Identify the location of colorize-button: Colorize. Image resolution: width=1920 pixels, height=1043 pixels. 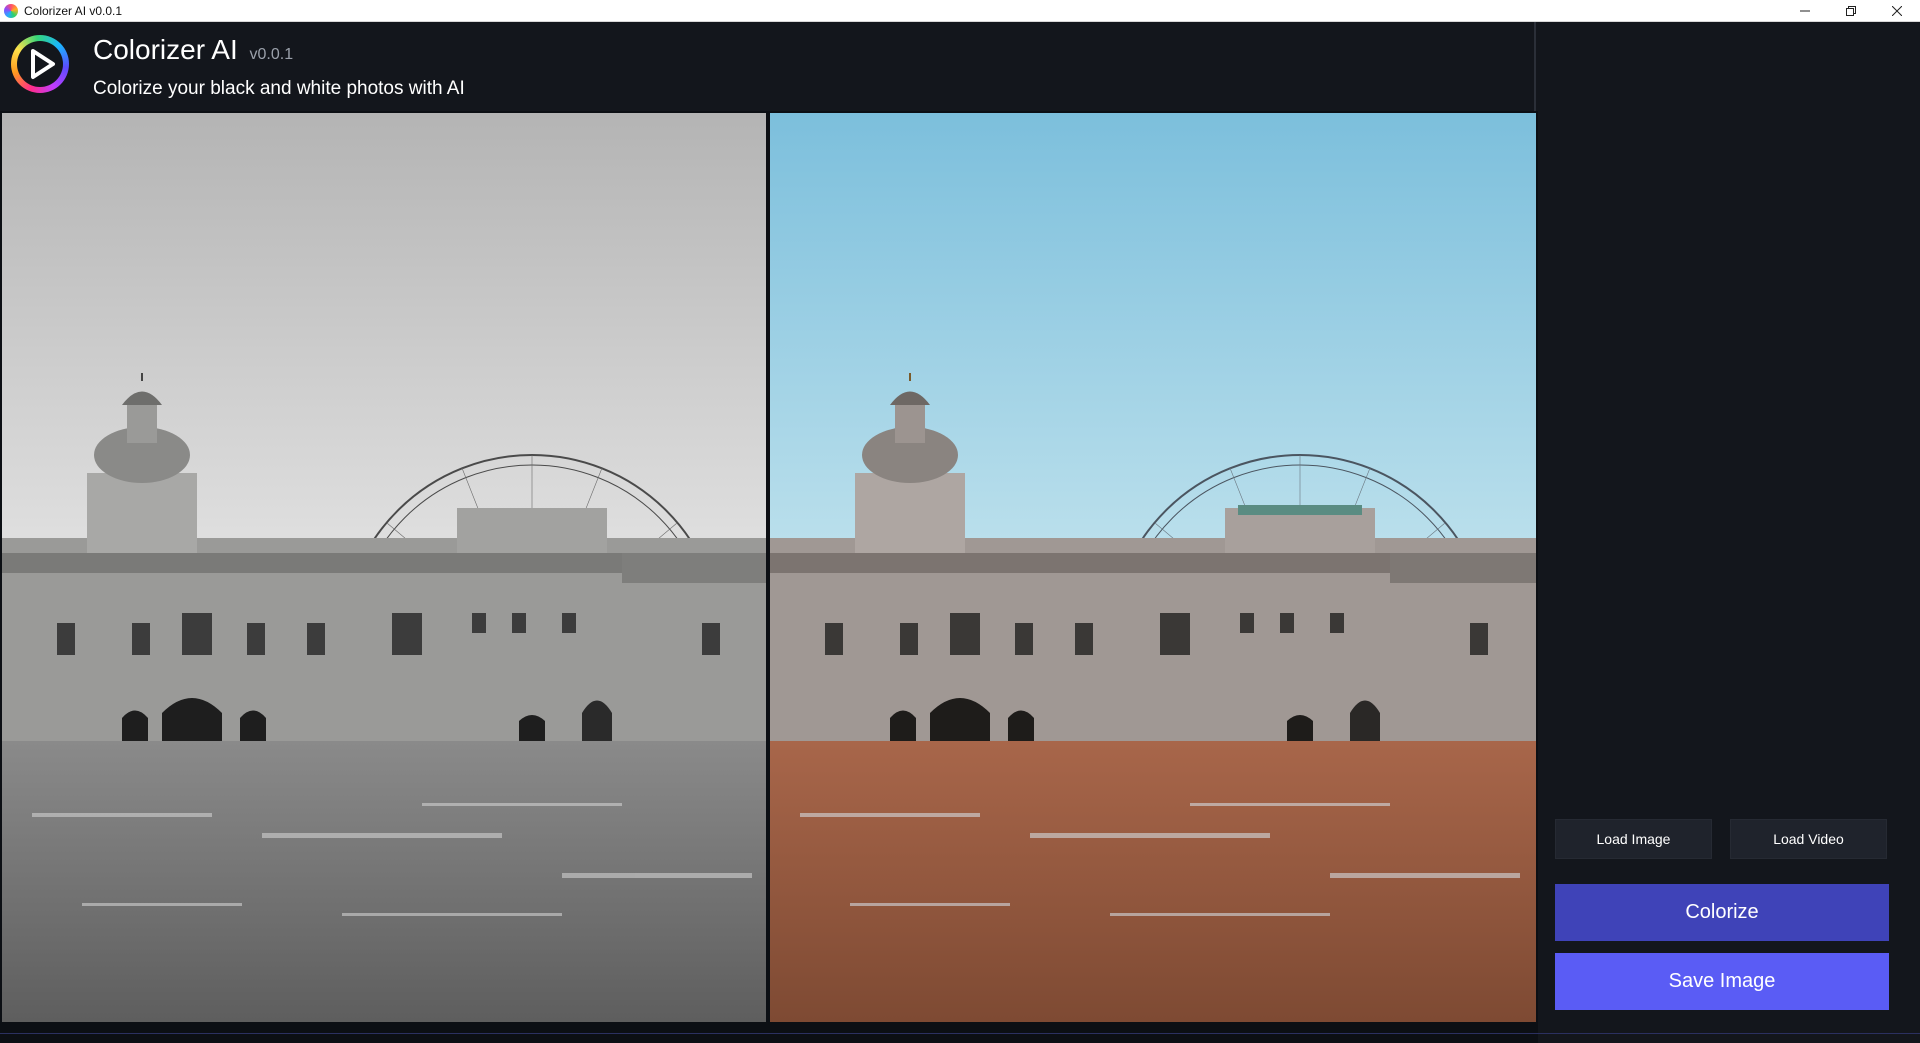
(1722, 912).